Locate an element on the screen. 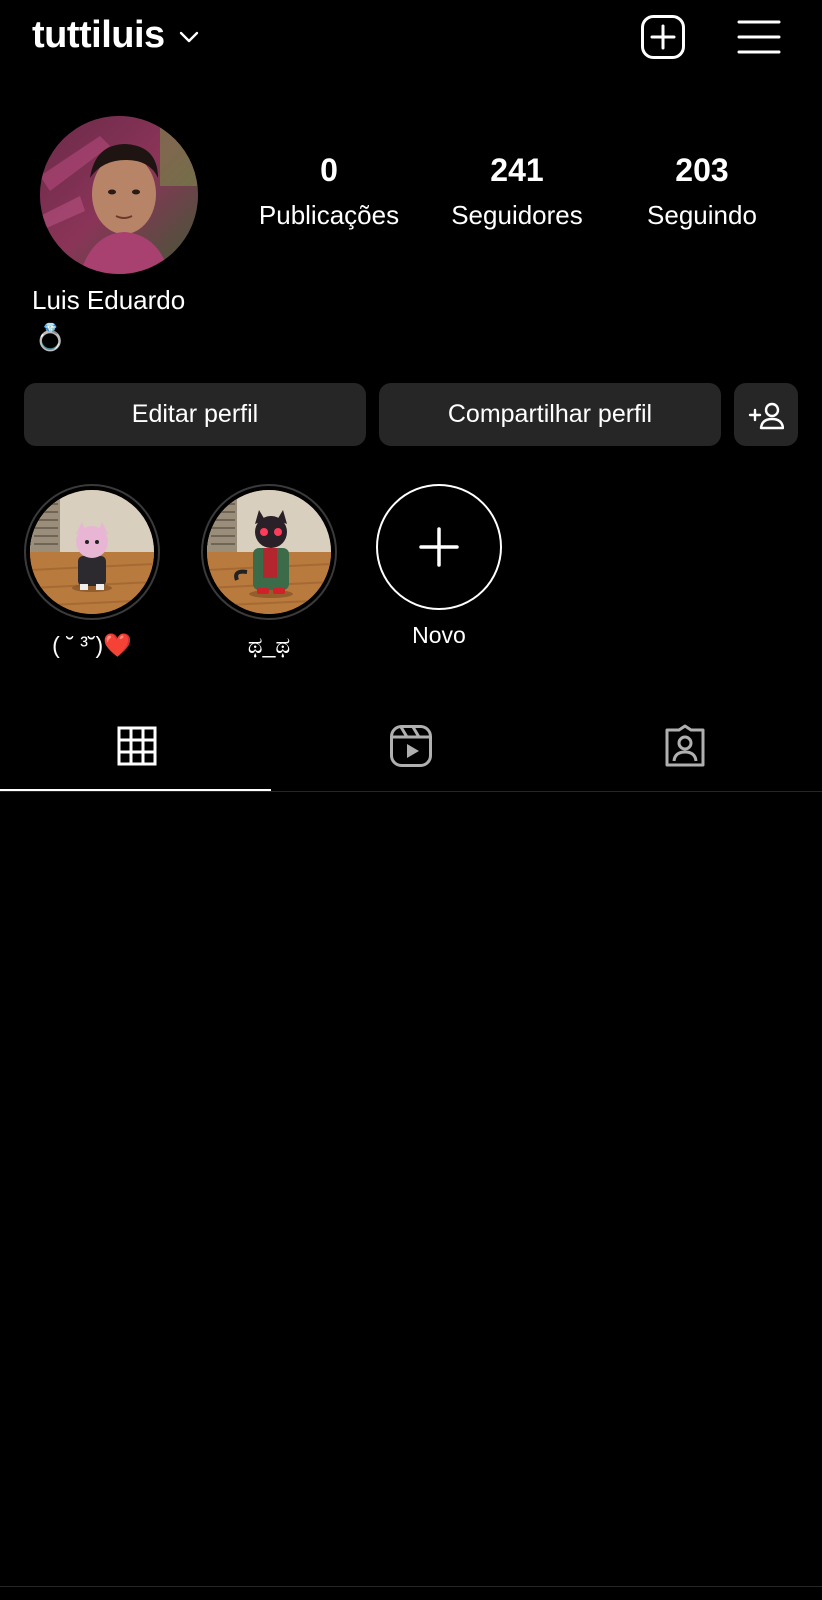 Image resolution: width=822 pixels, height=1600 pixels. menu-button is located at coordinates (759, 37).